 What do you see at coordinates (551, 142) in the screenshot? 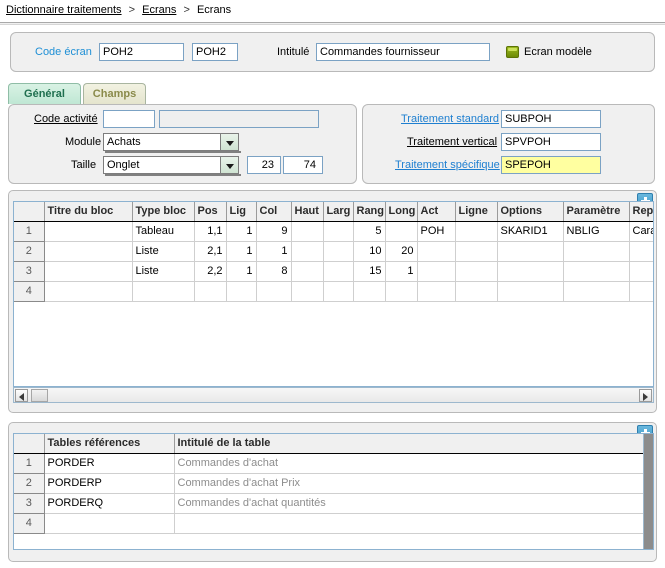
I see `traitement-vertical-input` at bounding box center [551, 142].